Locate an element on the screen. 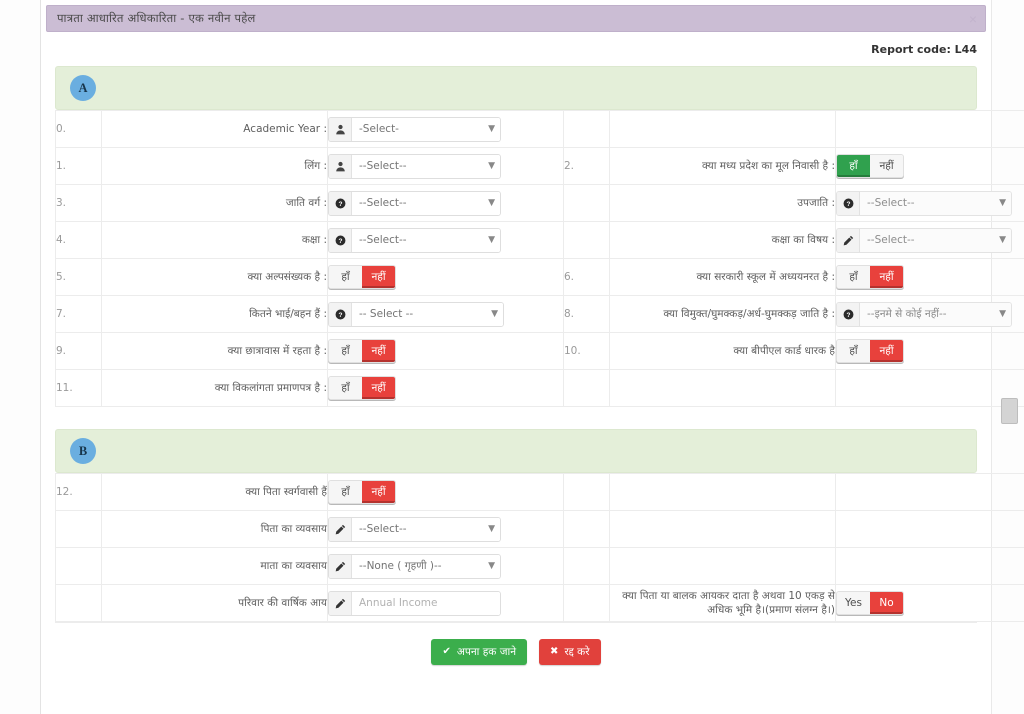 Image resolution: width=1024 pixels, height=714 pixels. select-group: --None ( गृहणी )-- ▼ is located at coordinates (414, 566).